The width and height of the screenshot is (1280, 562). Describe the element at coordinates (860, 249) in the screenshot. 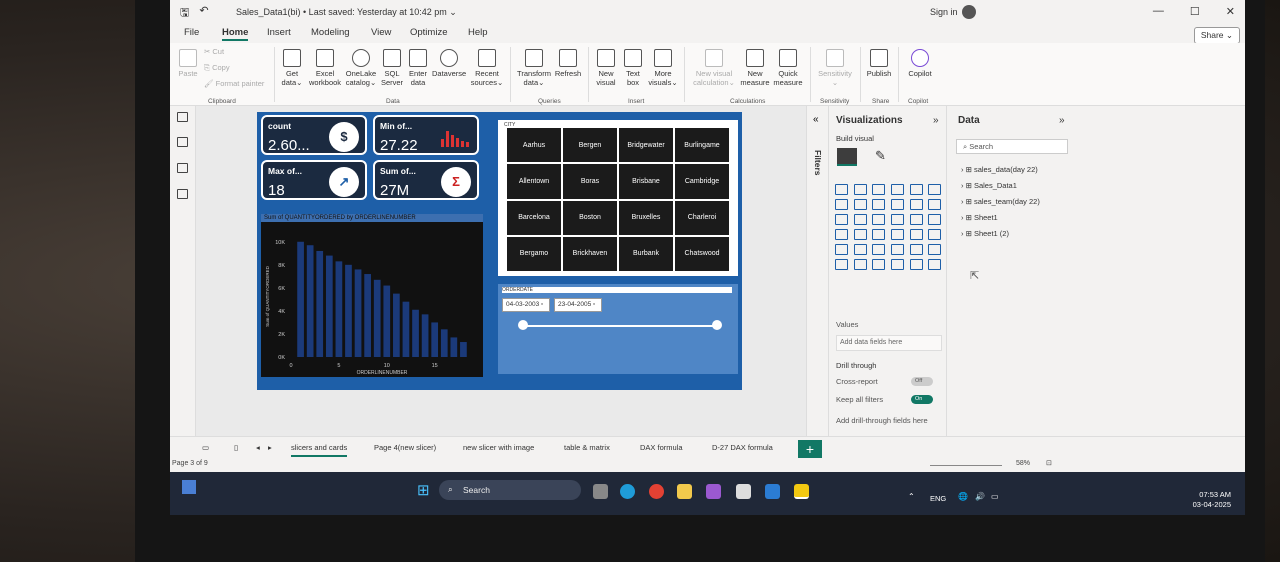

I see `slicer-visual-icon` at that location.